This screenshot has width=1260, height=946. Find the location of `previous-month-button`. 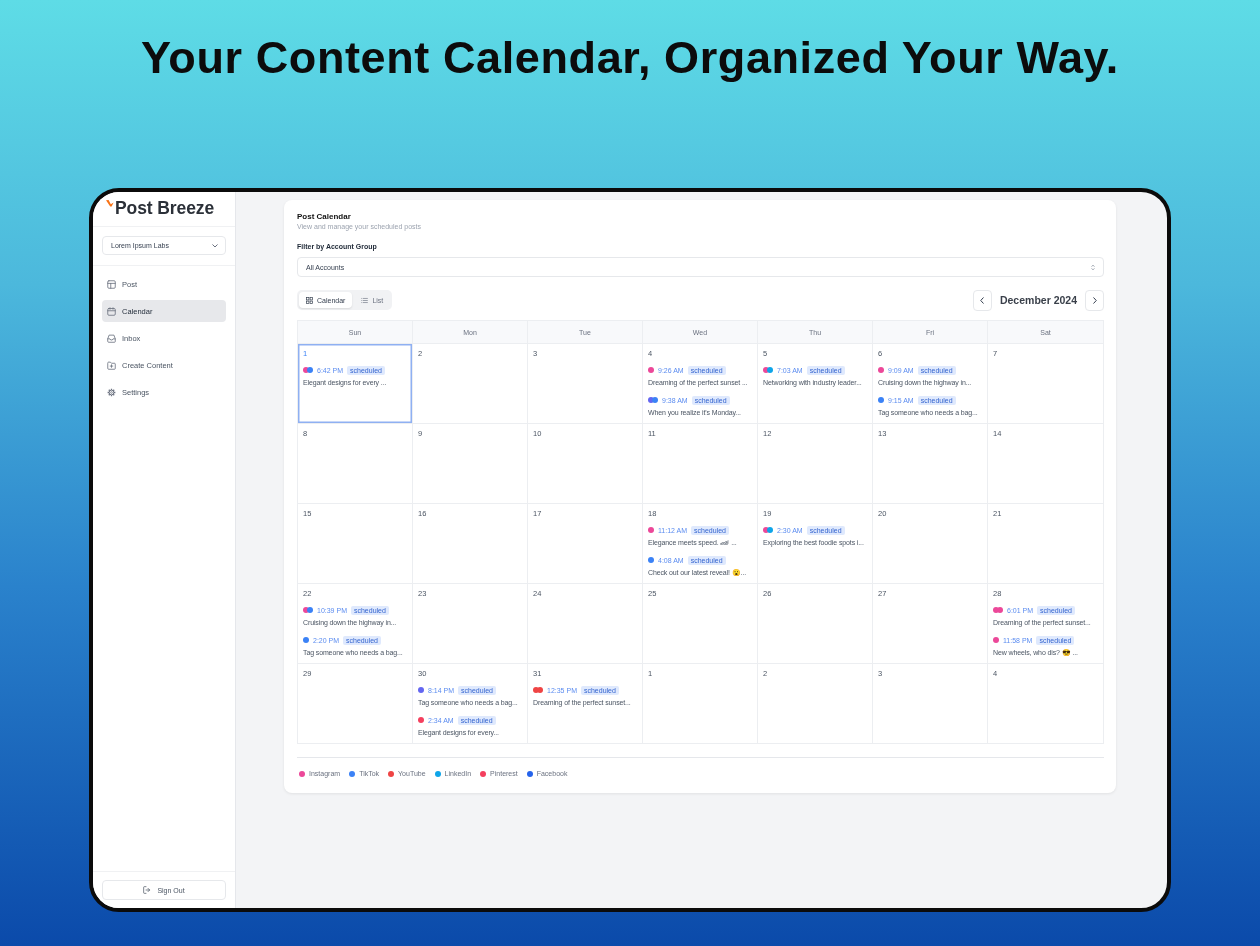

previous-month-button is located at coordinates (982, 300).